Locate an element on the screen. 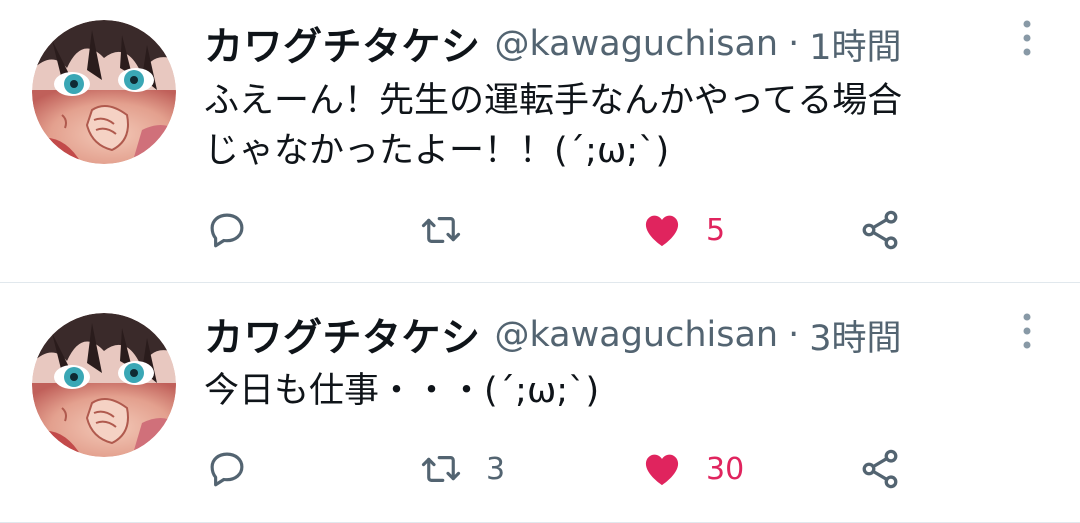  retweet-button is located at coordinates (452, 230).